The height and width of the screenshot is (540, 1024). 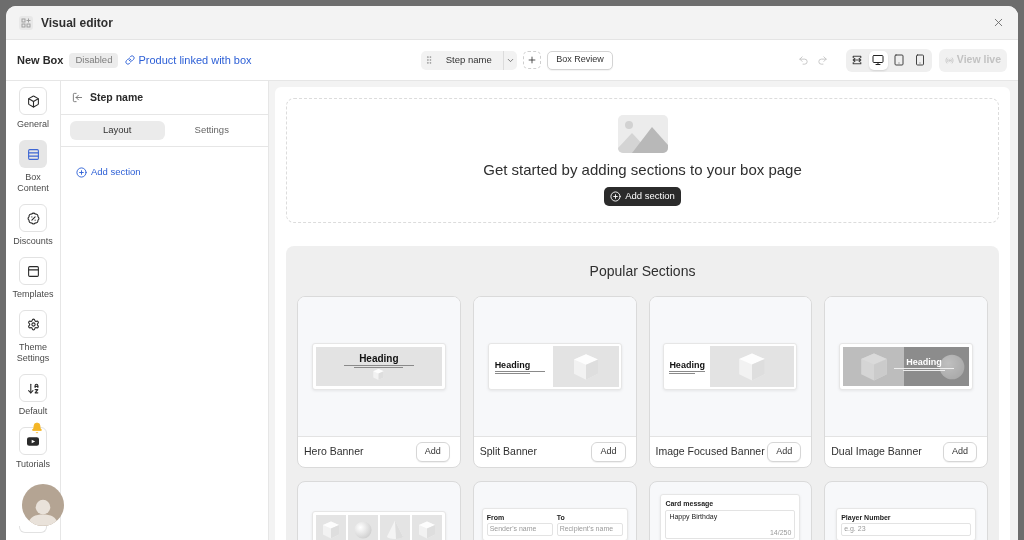 I want to click on percent-badge-icon, so click(x=33, y=218).